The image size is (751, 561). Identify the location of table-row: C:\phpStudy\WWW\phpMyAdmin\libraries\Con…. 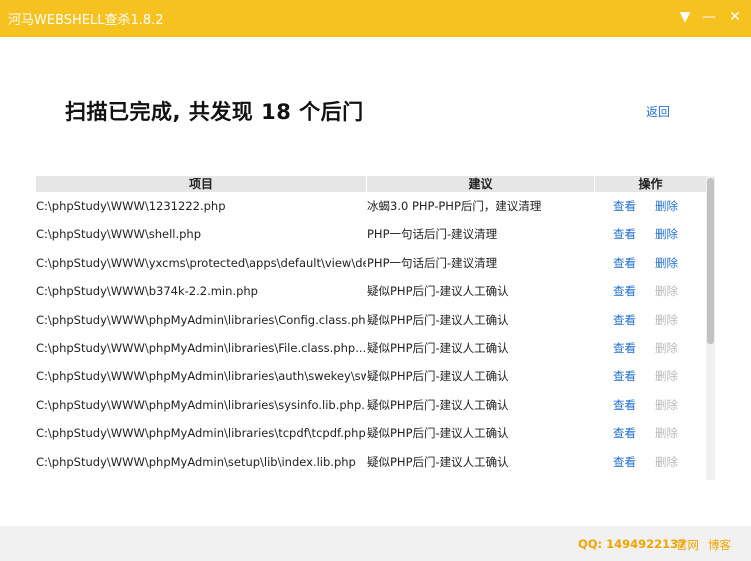
(371, 320).